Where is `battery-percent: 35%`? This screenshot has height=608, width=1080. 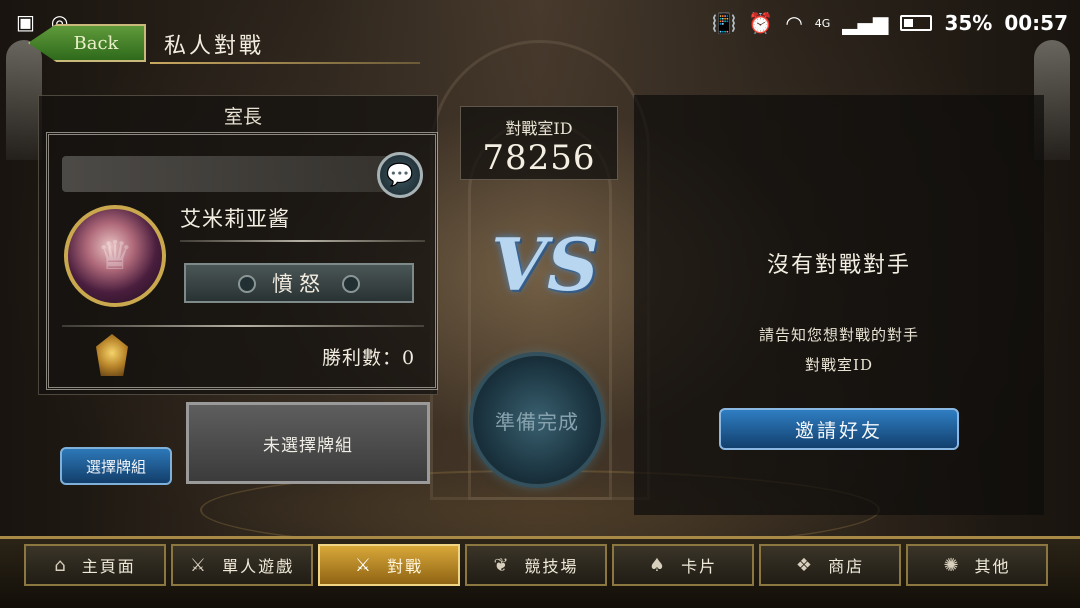 battery-percent: 35% is located at coordinates (968, 23).